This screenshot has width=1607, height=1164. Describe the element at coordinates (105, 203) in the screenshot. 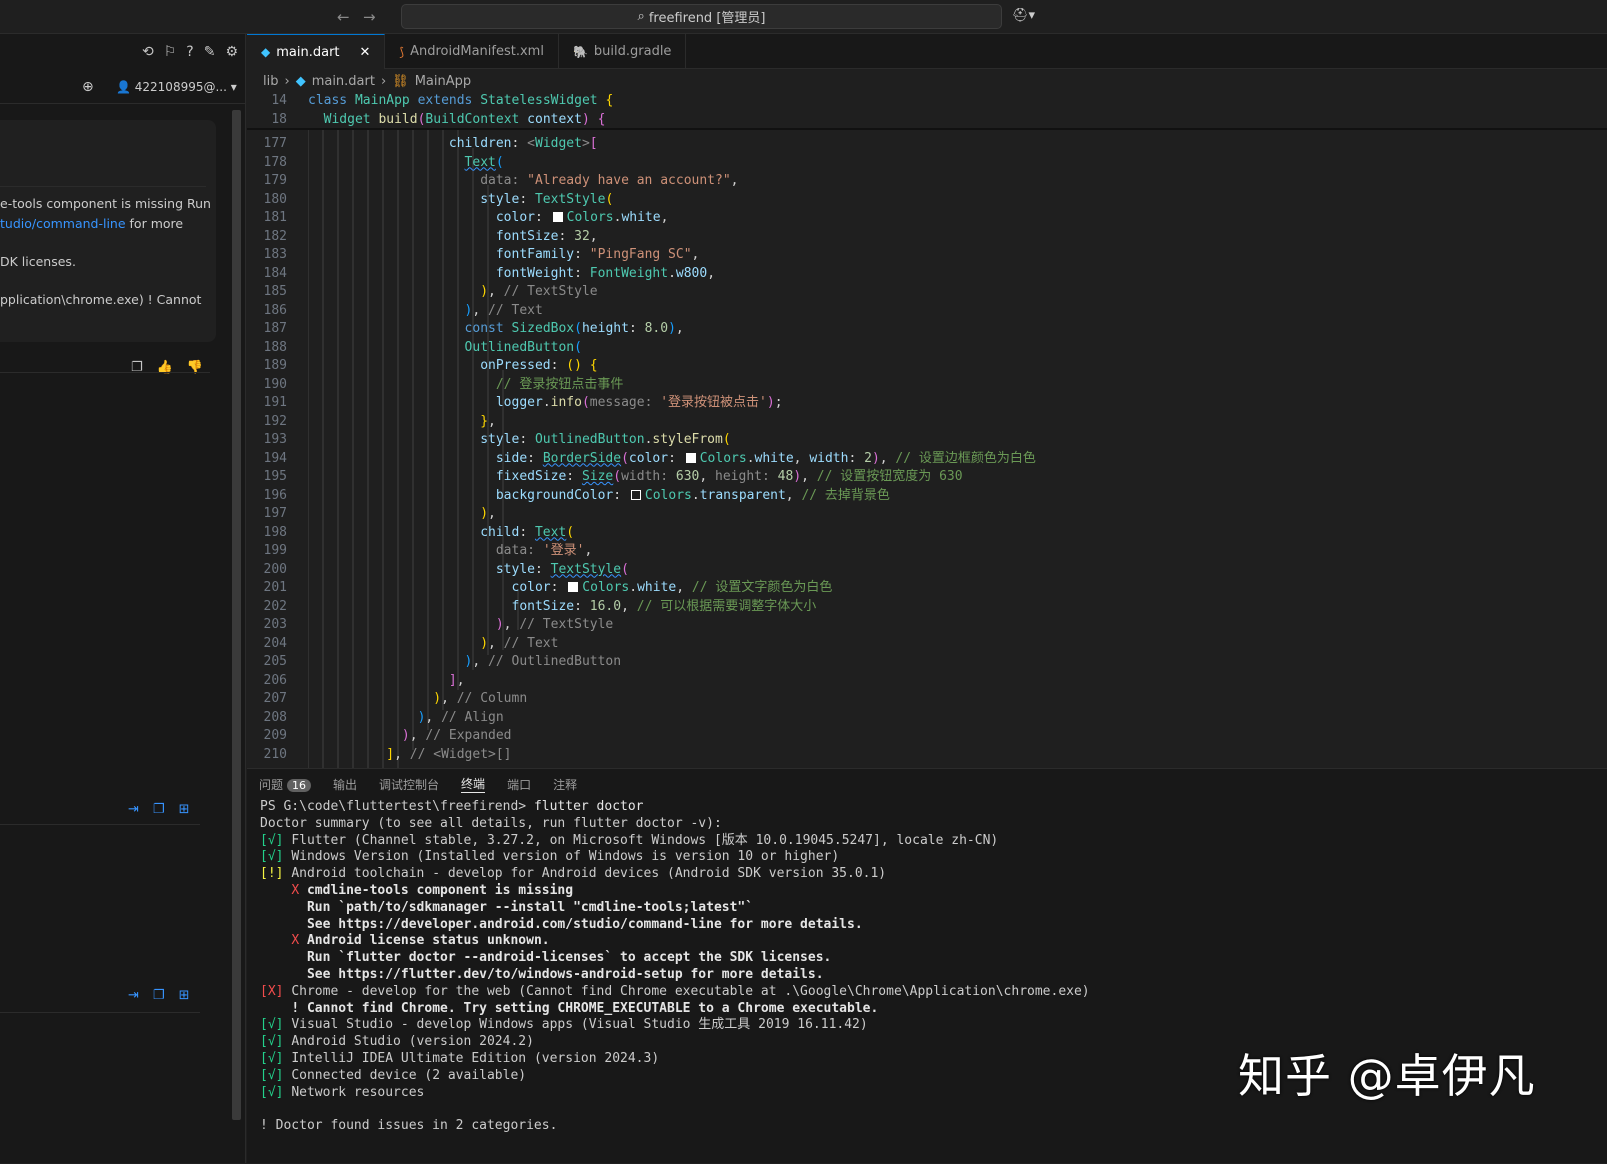

I see `chat-text-line: e-tools component is missing Run` at that location.